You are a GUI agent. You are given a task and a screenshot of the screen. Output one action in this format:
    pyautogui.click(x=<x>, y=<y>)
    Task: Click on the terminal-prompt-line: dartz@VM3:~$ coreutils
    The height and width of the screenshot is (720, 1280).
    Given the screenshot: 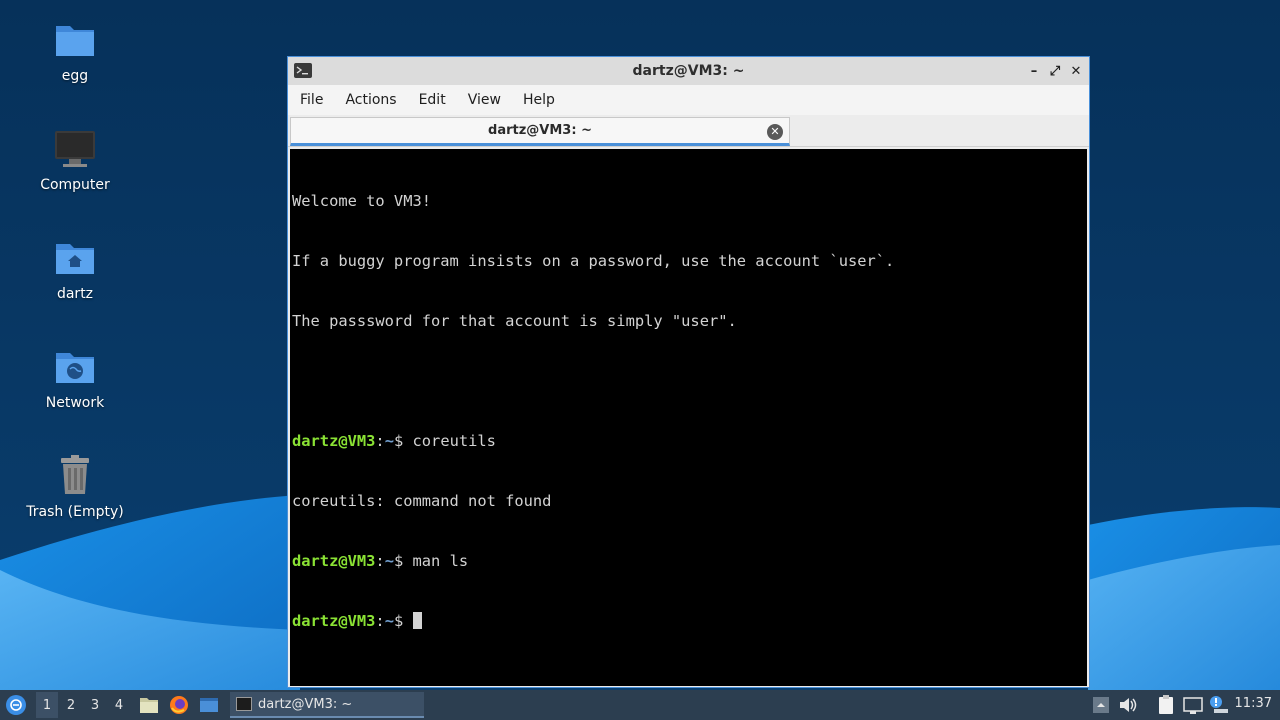 What is the action you would take?
    pyautogui.click(x=688, y=441)
    